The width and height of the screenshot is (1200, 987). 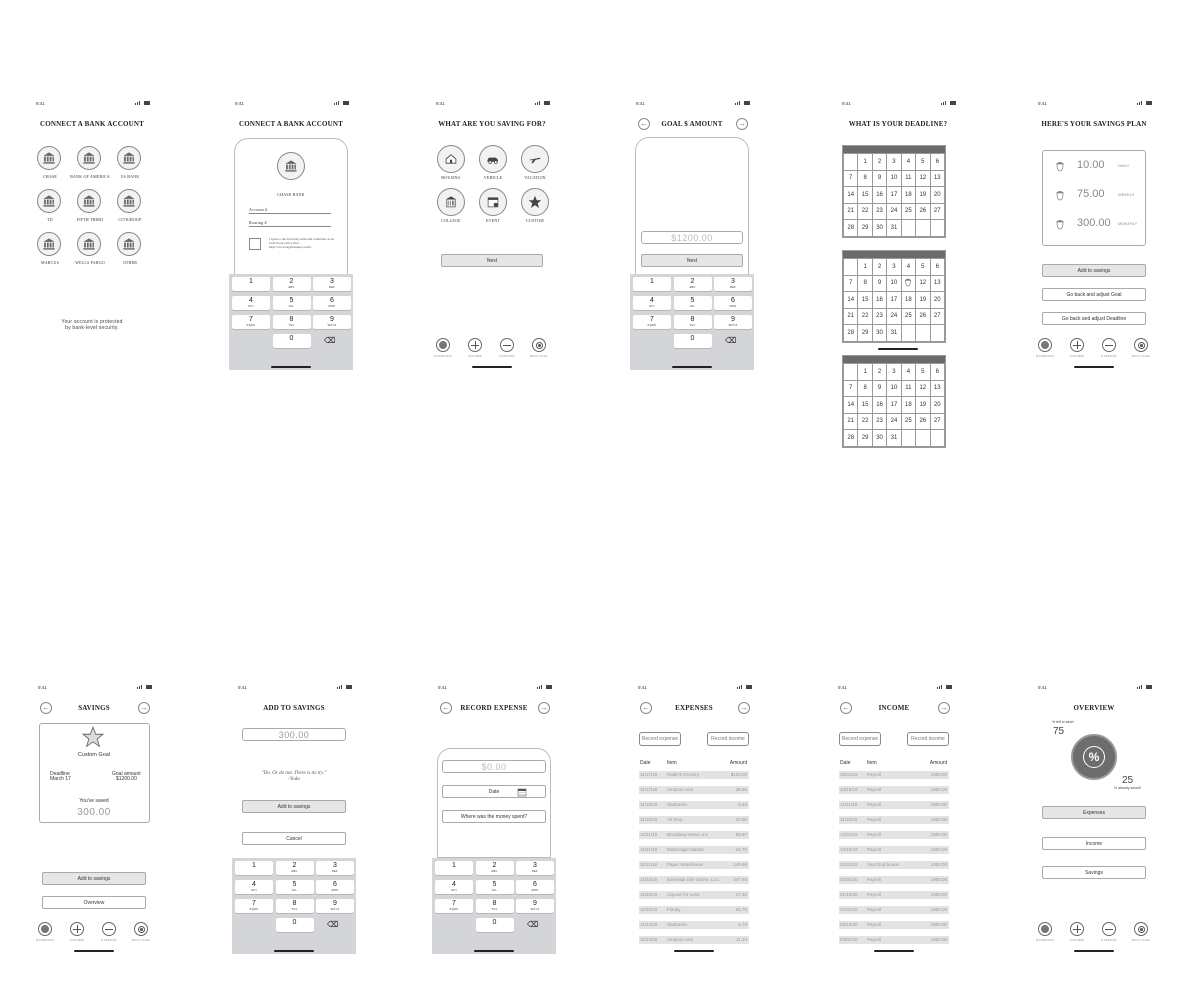 I want to click on goal-amount-input, so click(x=692, y=237).